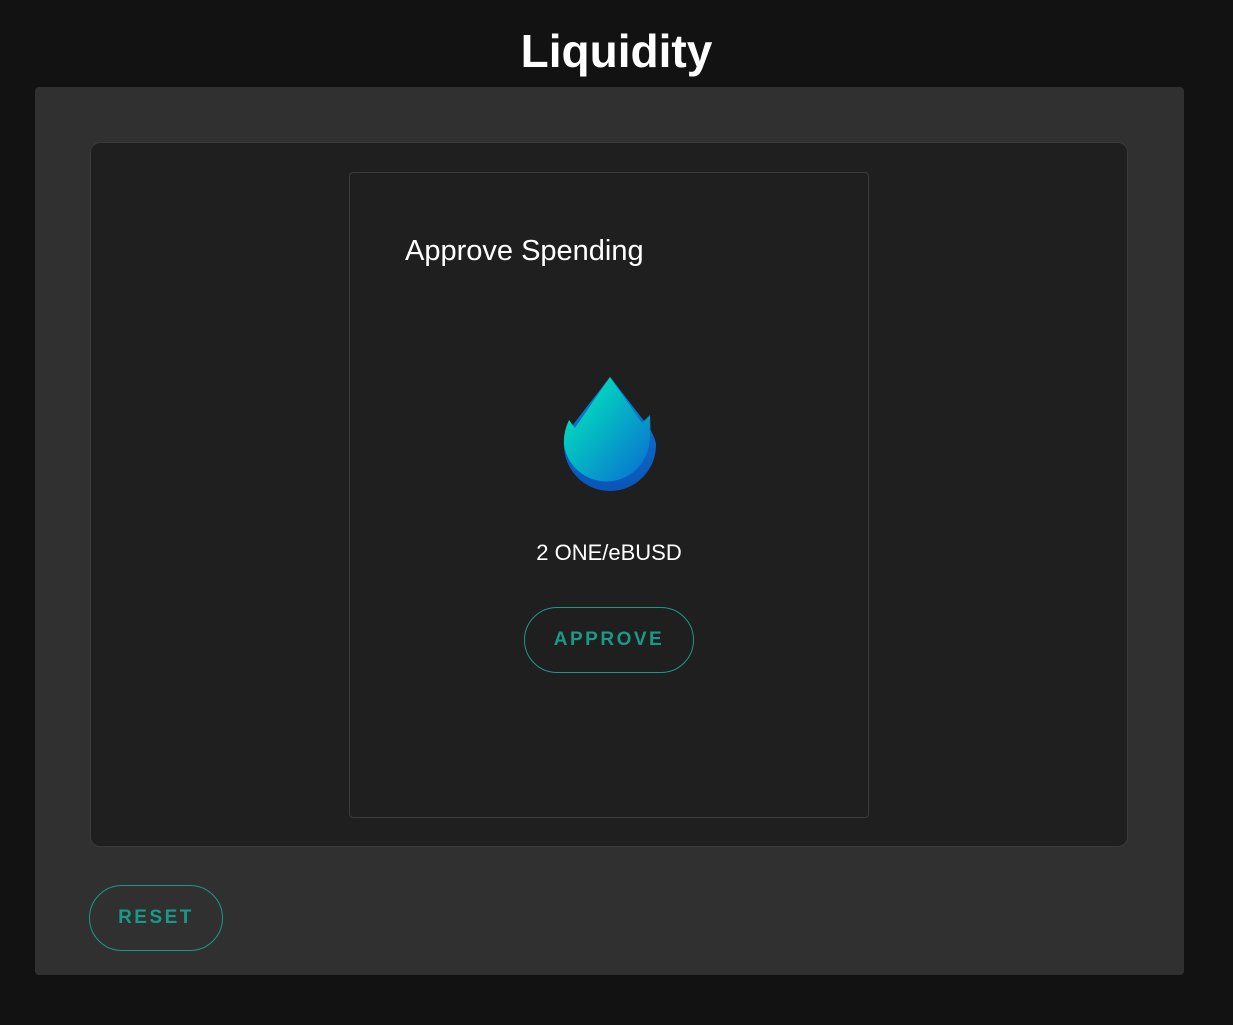  What do you see at coordinates (609, 552) in the screenshot?
I see `token-pair-label: 2 ONE/eBUSD` at bounding box center [609, 552].